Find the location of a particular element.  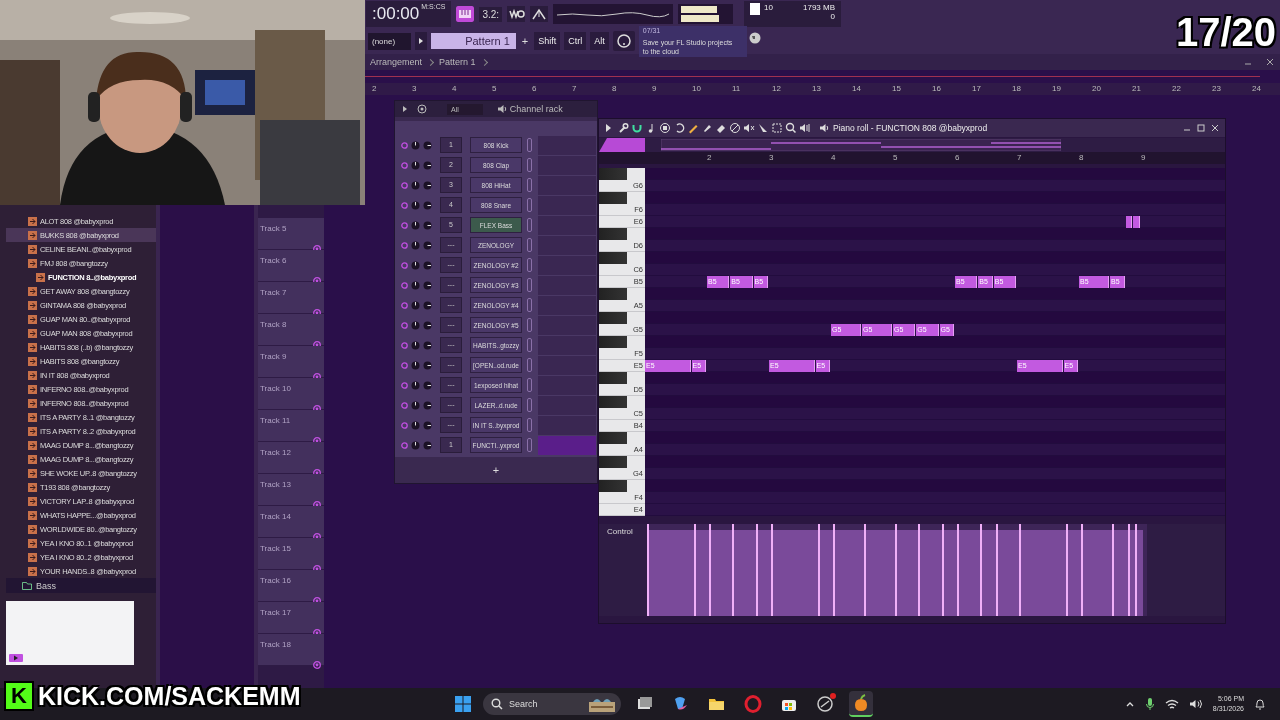

swing-knob-icon is located at coordinates (422, 109).